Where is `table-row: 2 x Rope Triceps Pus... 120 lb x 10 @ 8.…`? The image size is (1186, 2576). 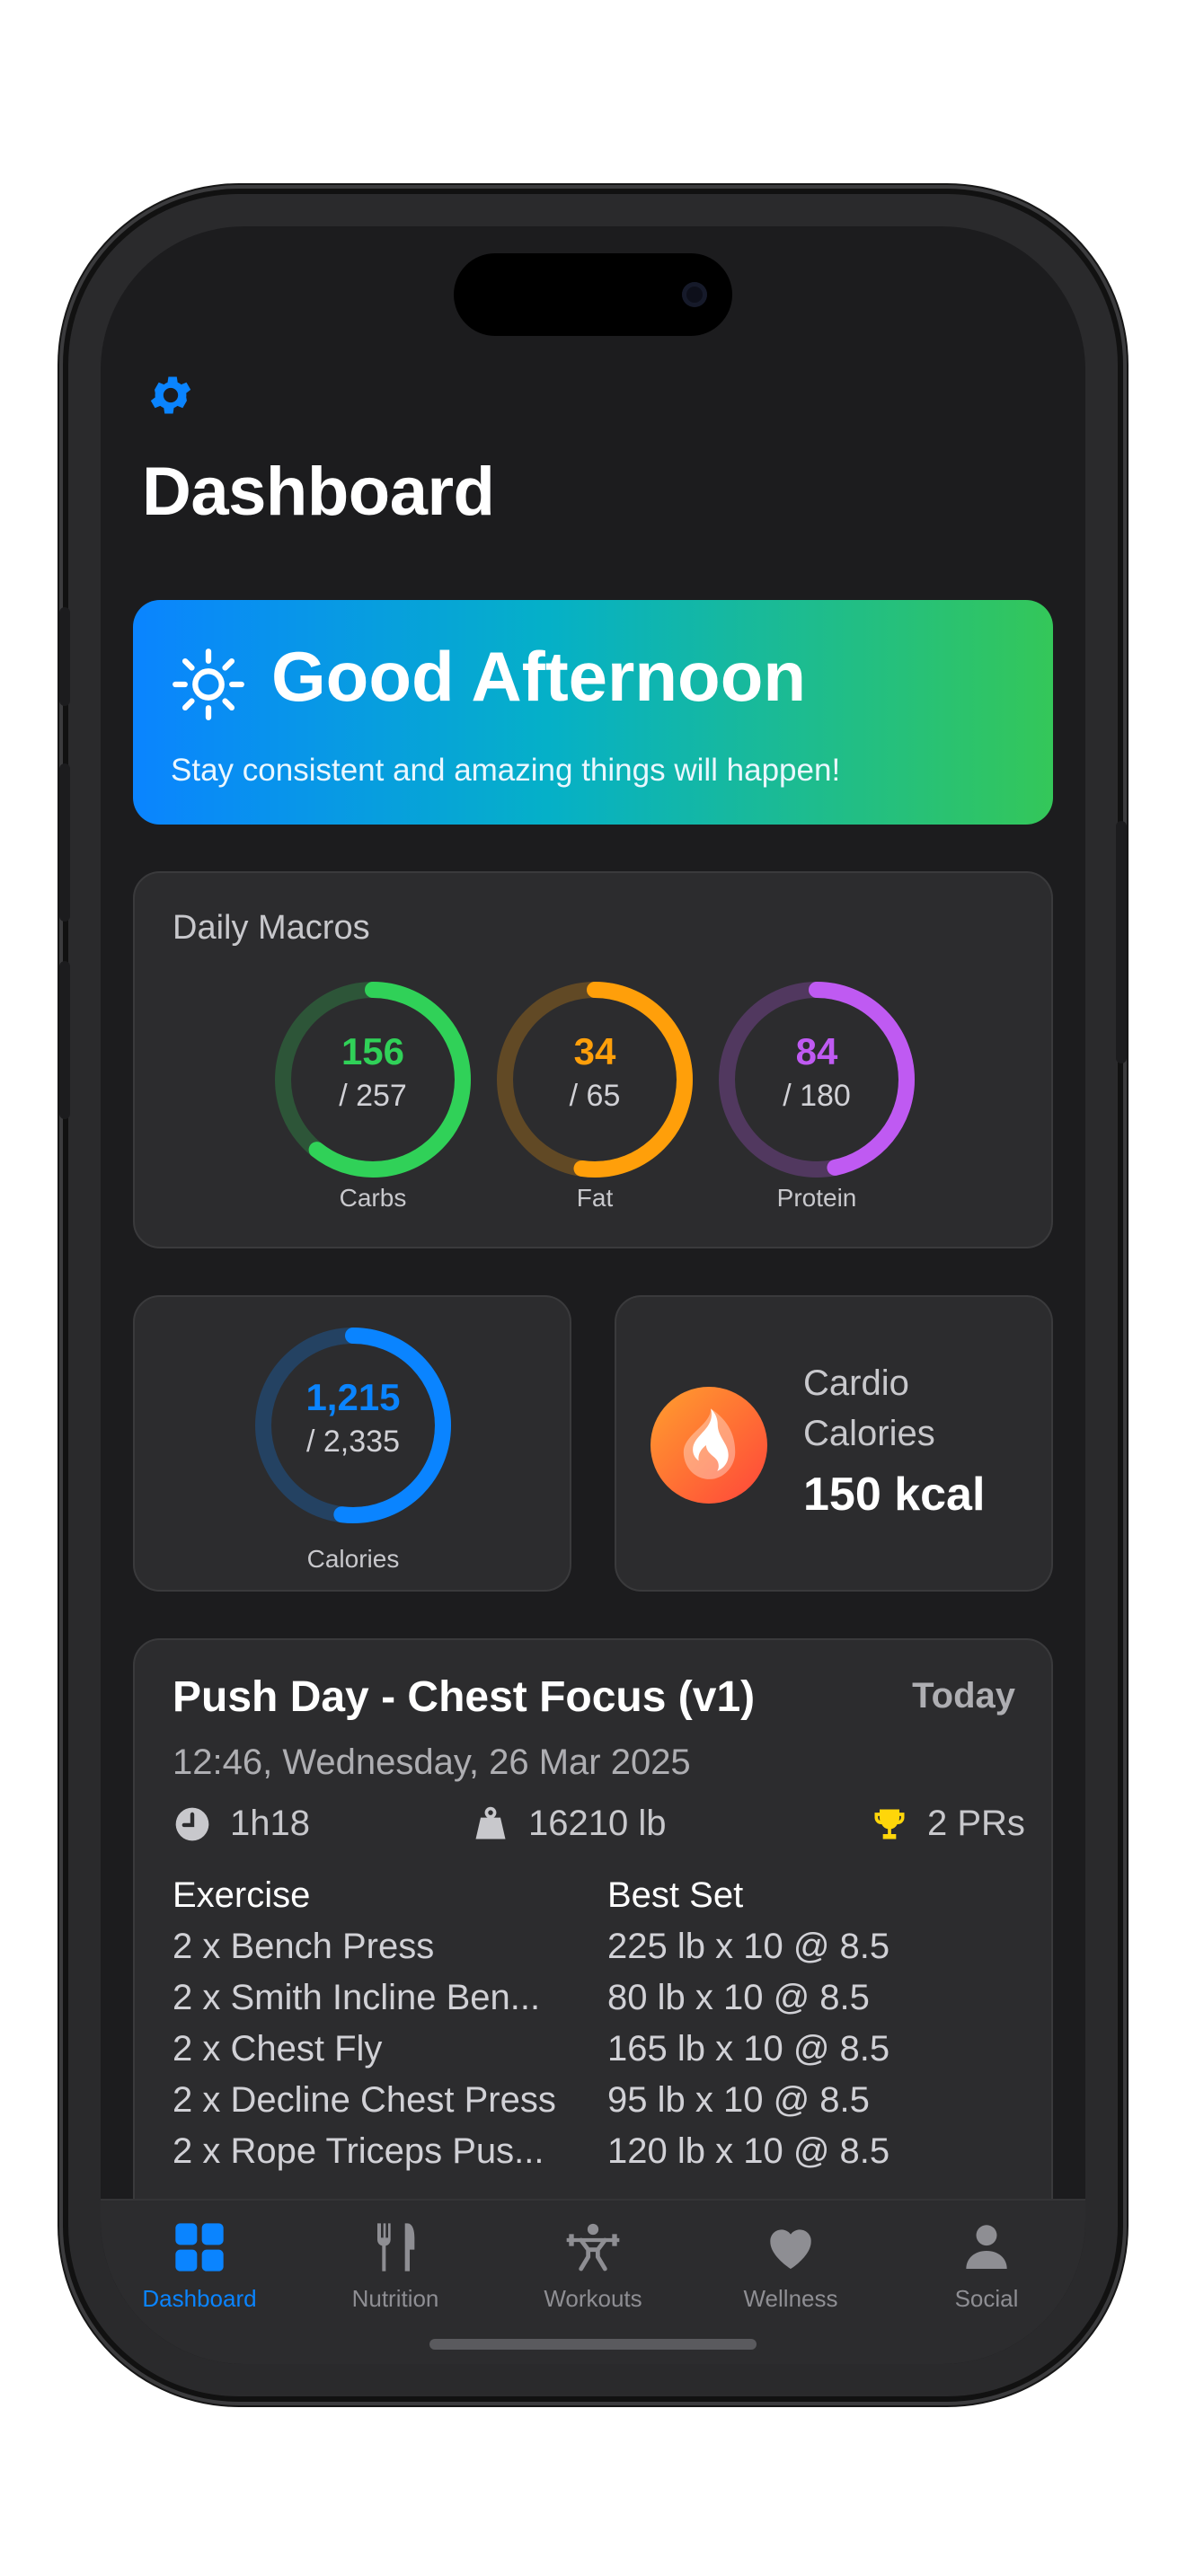 table-row: 2 x Rope Triceps Pus... 120 lb x 10 @ 8.… is located at coordinates (595, 2151).